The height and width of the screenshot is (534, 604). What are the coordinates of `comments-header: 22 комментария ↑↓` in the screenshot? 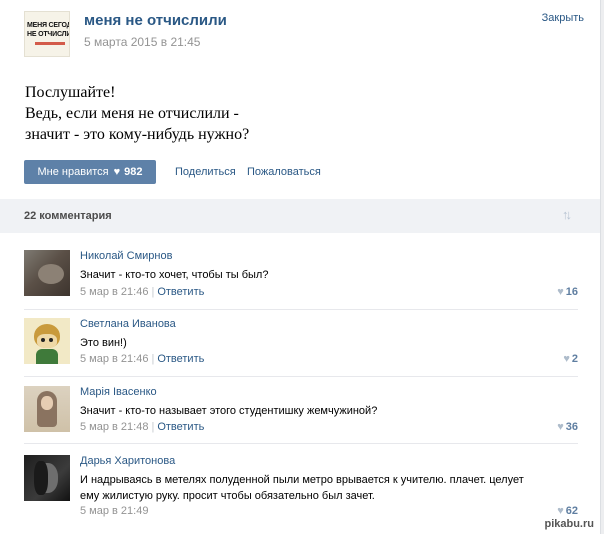 It's located at (300, 216).